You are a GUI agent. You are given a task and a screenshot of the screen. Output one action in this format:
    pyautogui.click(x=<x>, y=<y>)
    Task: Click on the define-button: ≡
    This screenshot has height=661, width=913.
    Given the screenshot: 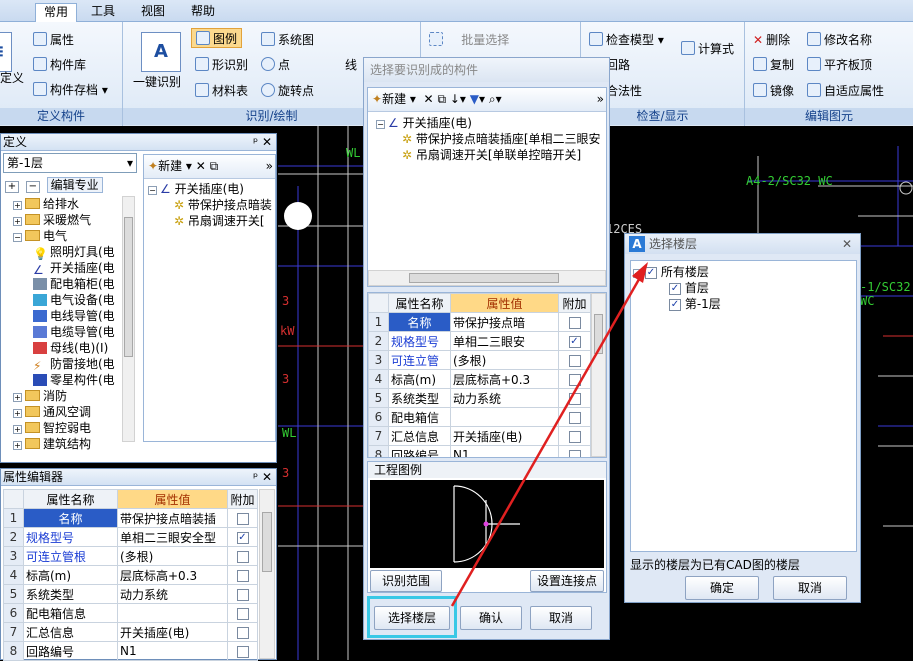 What is the action you would take?
    pyautogui.click(x=6, y=52)
    